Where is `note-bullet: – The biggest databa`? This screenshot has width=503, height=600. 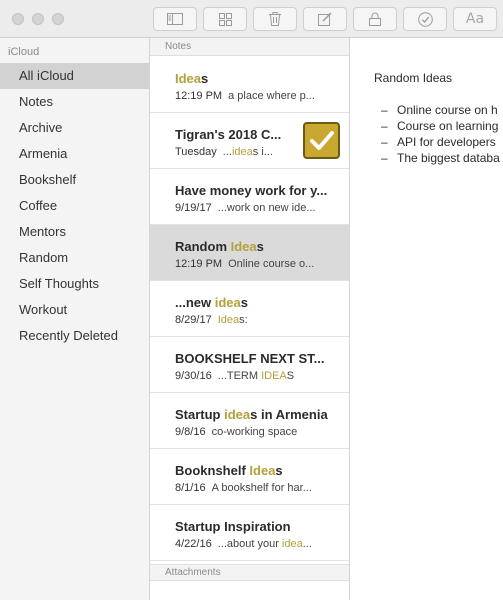 note-bullet: – The biggest databa is located at coordinates (440, 158).